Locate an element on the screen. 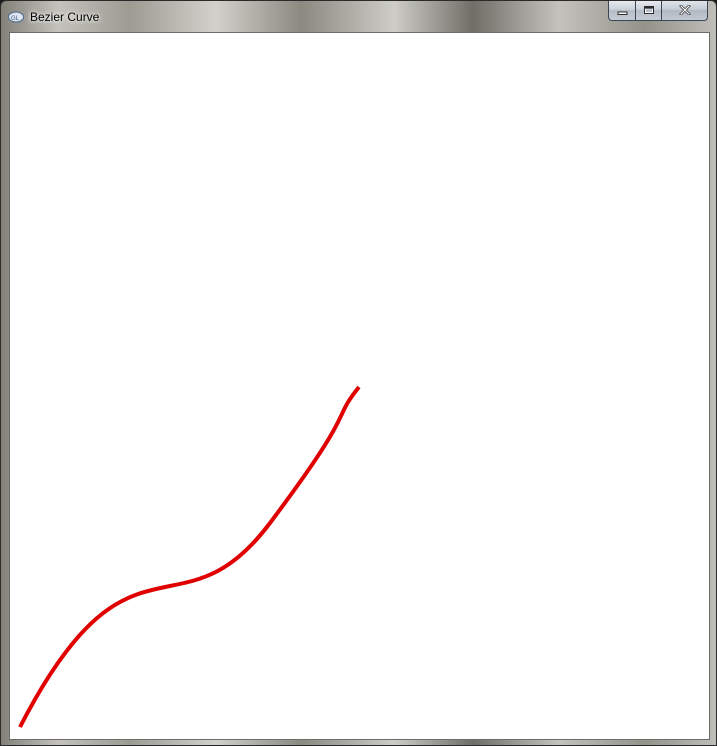  minimize-icon is located at coordinates (622, 11).